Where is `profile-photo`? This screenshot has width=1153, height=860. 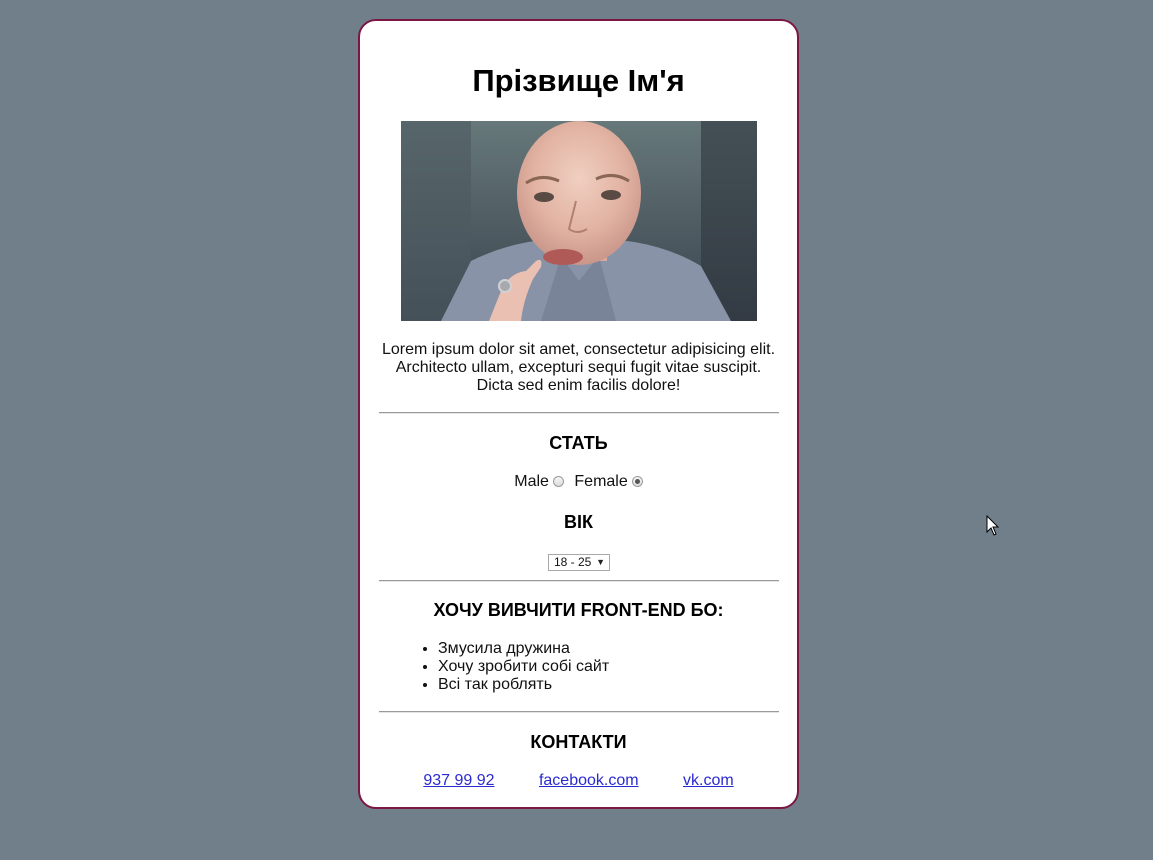 profile-photo is located at coordinates (579, 221).